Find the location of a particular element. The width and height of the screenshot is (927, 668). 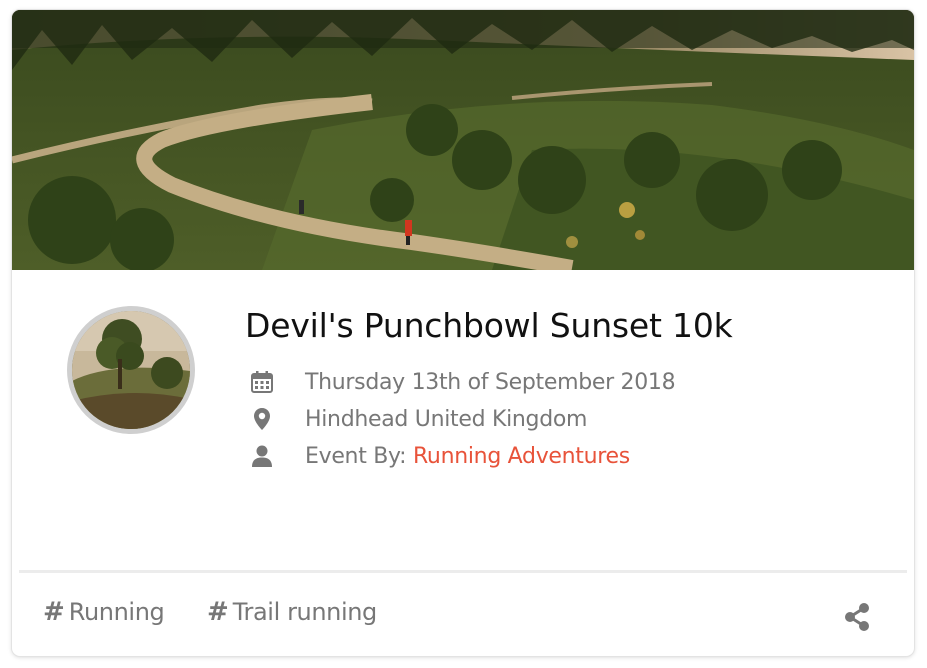

share-icon is located at coordinates (857, 619).